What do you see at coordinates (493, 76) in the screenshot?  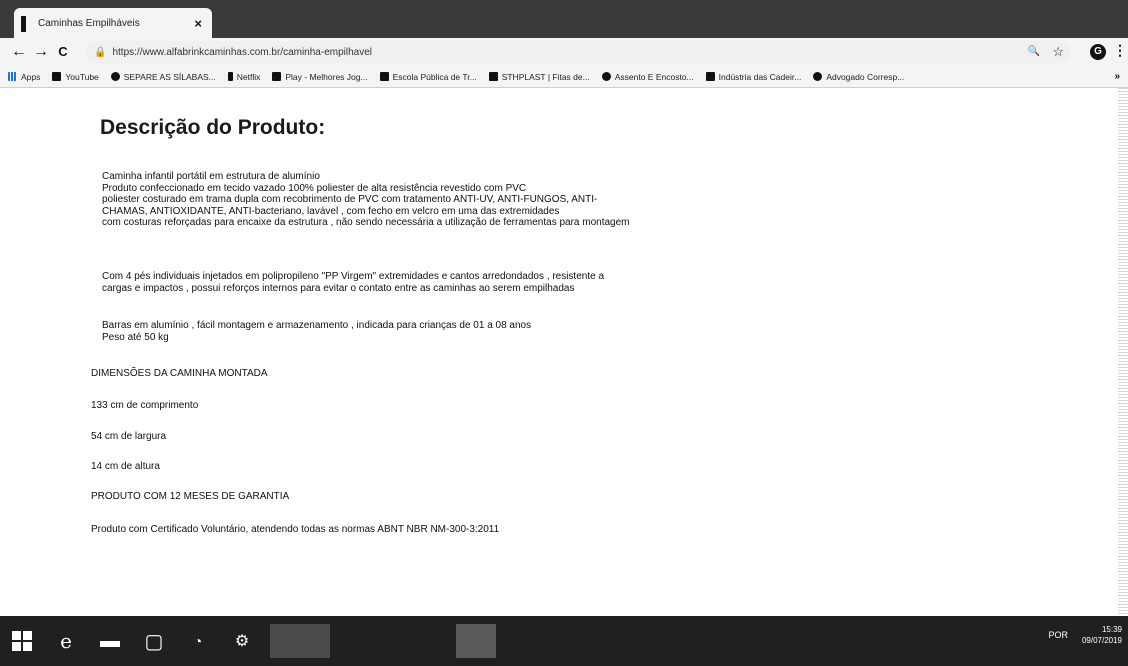 I see `s-icon` at bounding box center [493, 76].